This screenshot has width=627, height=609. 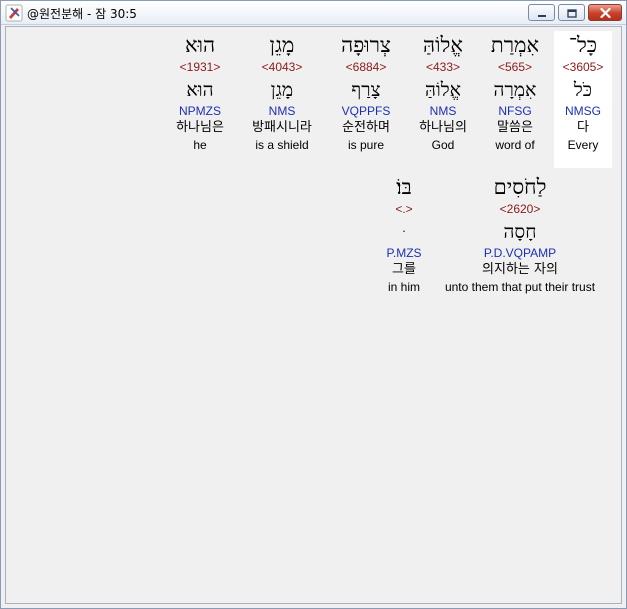 I want to click on korean-gloss: 방패시니라, so click(x=282, y=127).